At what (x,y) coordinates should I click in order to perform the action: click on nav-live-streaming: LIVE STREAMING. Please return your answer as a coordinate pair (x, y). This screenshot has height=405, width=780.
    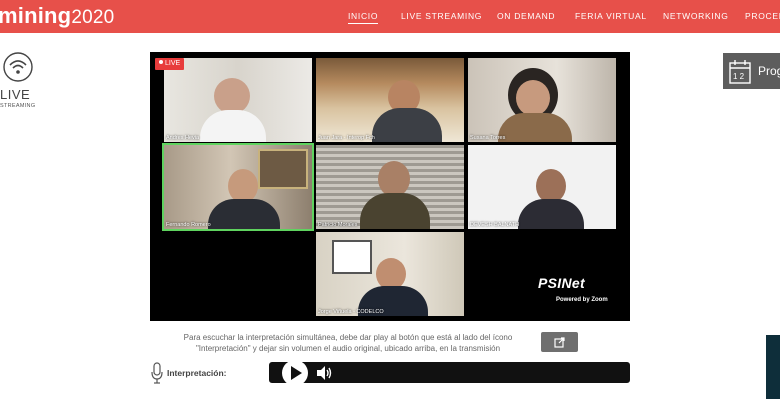
    Looking at the image, I should click on (441, 16).